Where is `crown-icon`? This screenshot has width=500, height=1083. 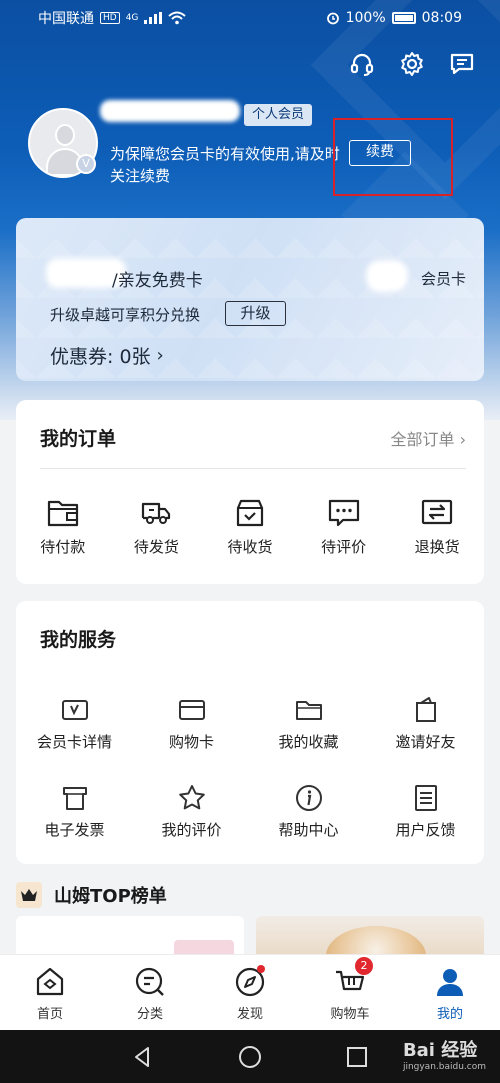 crown-icon is located at coordinates (29, 895).